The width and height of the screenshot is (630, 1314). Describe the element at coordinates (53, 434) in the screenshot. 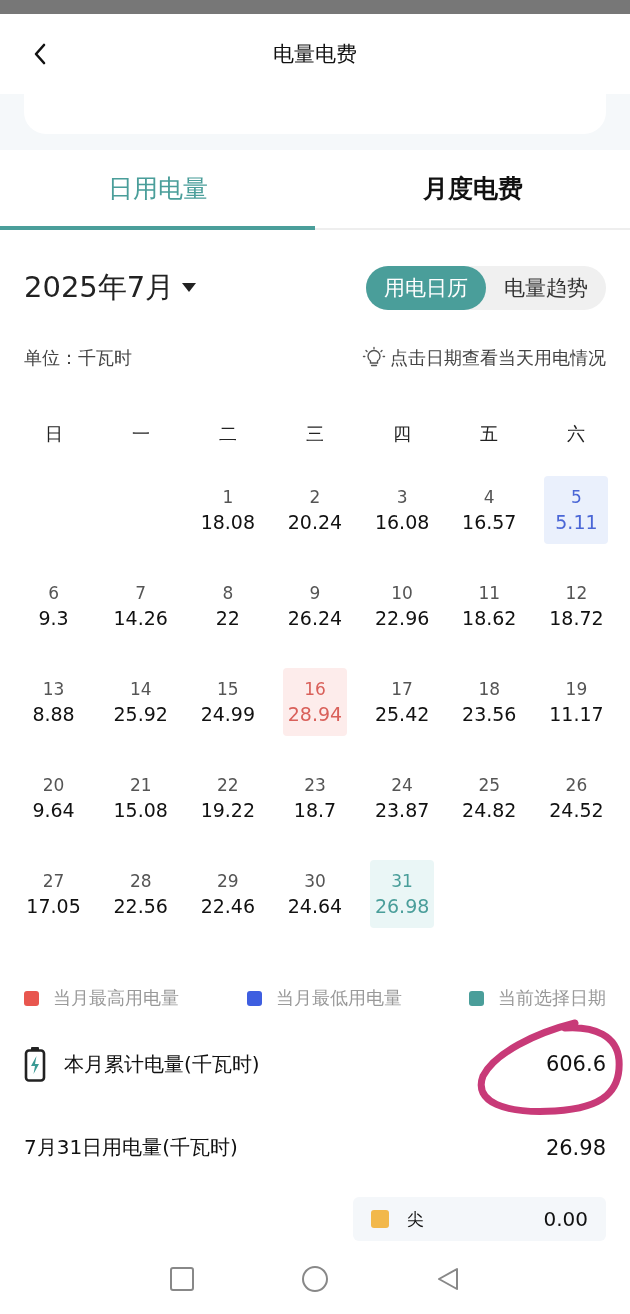

I see `weekday-label: 日` at that location.